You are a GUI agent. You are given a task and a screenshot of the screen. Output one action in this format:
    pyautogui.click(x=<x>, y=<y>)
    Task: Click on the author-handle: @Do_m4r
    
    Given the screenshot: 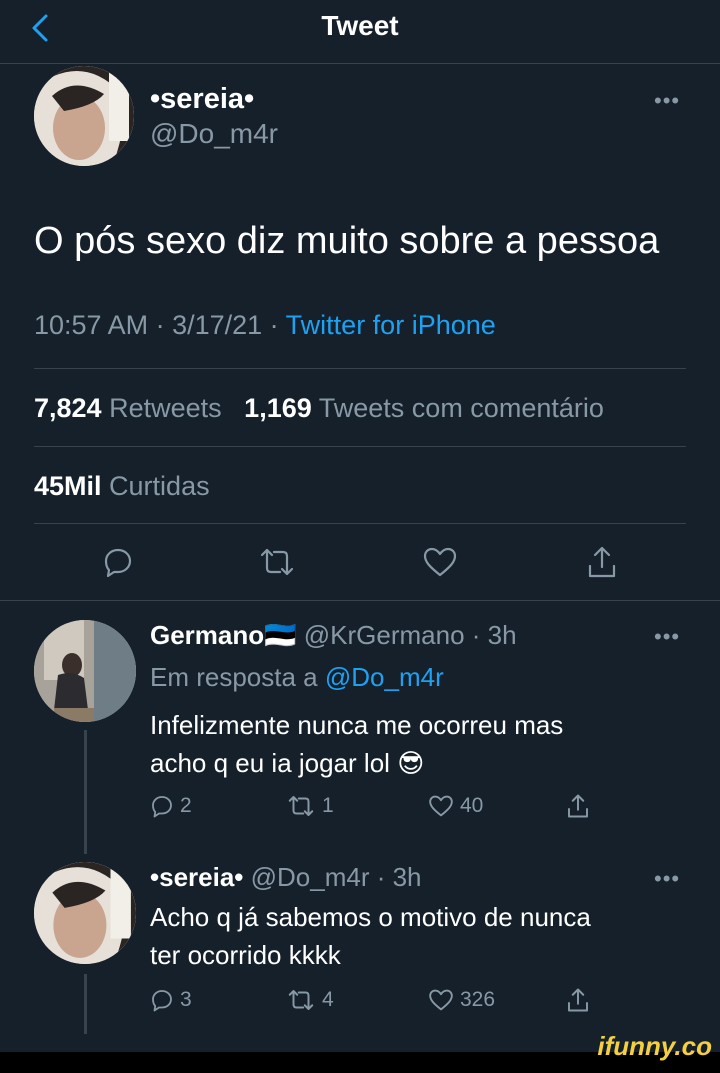 What is the action you would take?
    pyautogui.click(x=214, y=134)
    